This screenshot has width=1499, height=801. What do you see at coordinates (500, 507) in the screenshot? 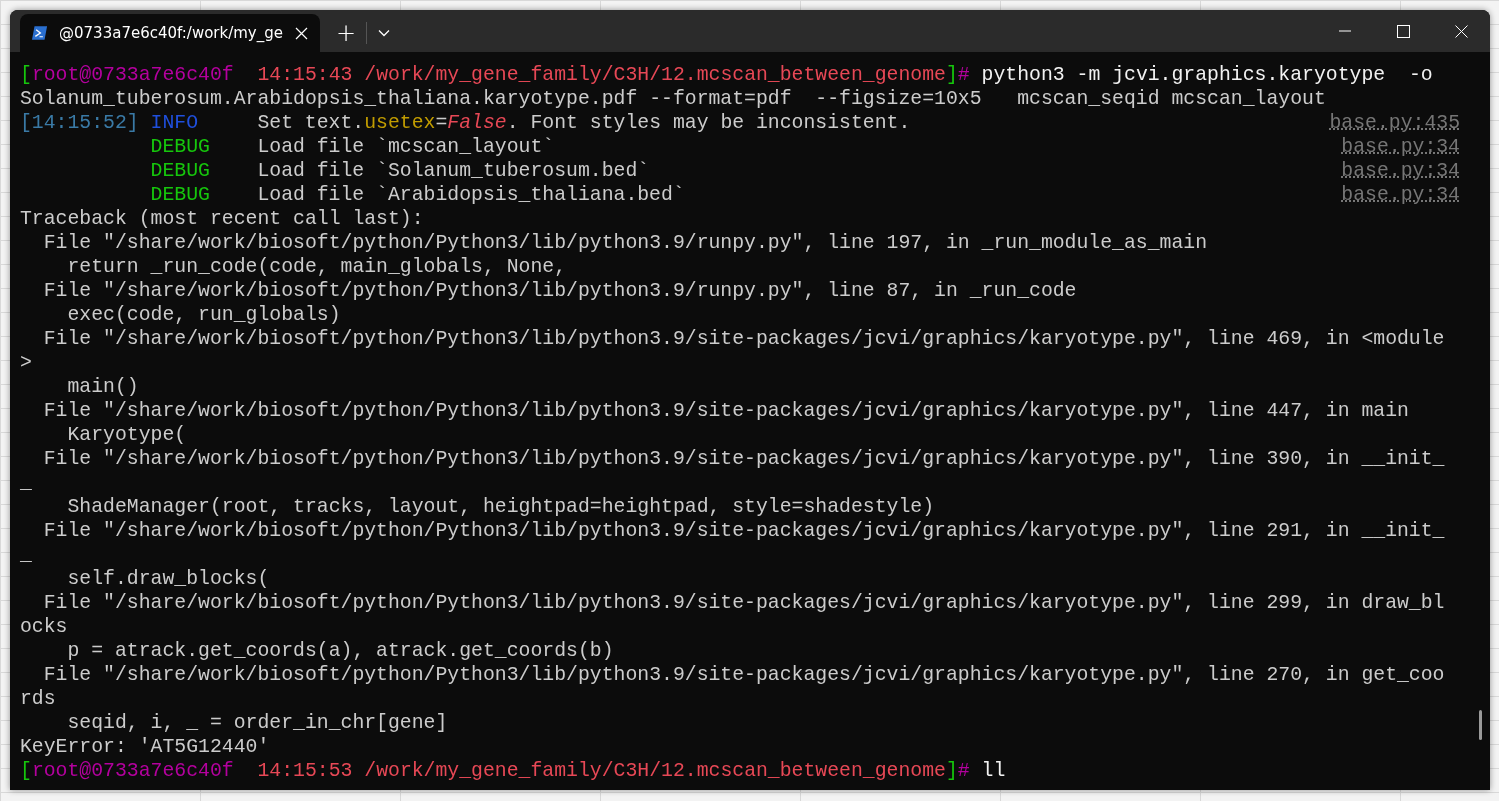
I see `output-line: ShadeManager(root, tracks, layout, heightpad=heightpad, style=shadestyle)` at bounding box center [500, 507].